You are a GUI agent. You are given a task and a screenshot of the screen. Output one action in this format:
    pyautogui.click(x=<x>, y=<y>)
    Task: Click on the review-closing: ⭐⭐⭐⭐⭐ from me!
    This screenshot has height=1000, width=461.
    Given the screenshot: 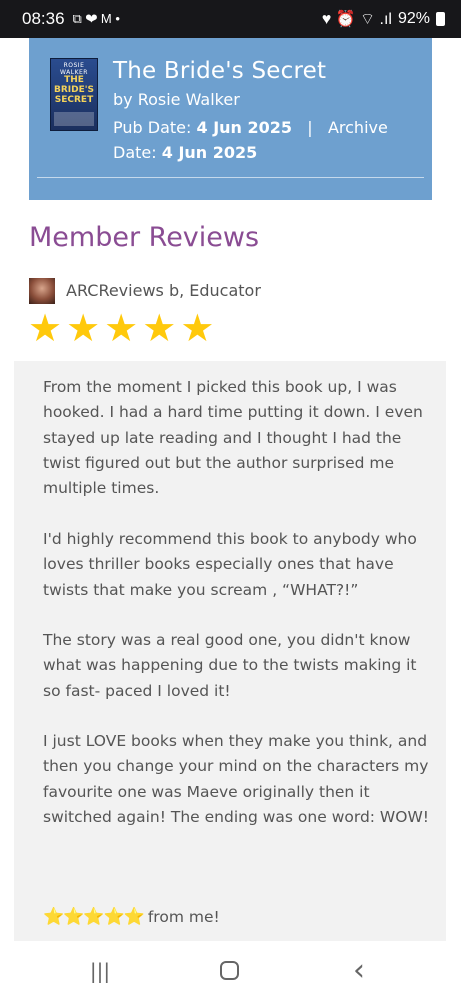 What is the action you would take?
    pyautogui.click(x=238, y=917)
    